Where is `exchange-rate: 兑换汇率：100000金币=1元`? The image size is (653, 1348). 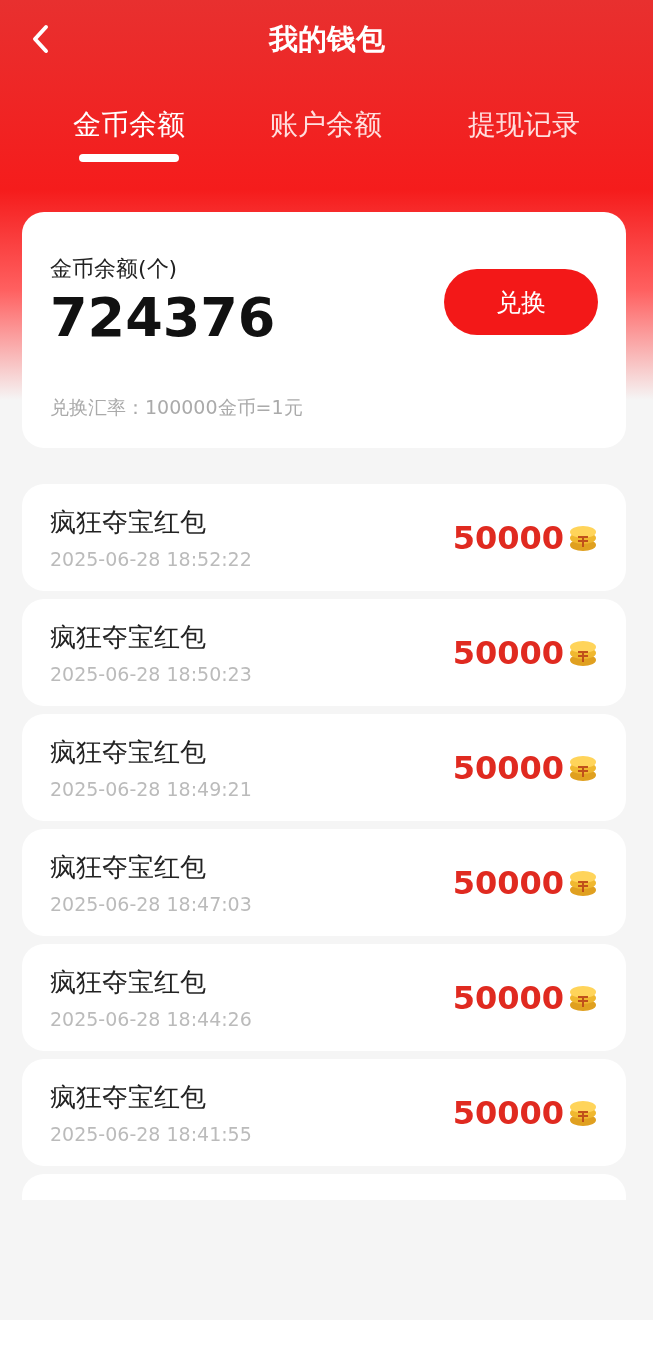
exchange-rate: 兑换汇率：100000金币=1元 is located at coordinates (176, 407).